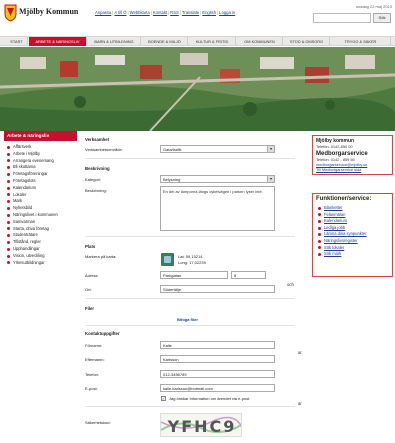 Image resolution: width=395 pixels, height=443 pixels. I want to click on section-filer: Filer, so click(90, 308).